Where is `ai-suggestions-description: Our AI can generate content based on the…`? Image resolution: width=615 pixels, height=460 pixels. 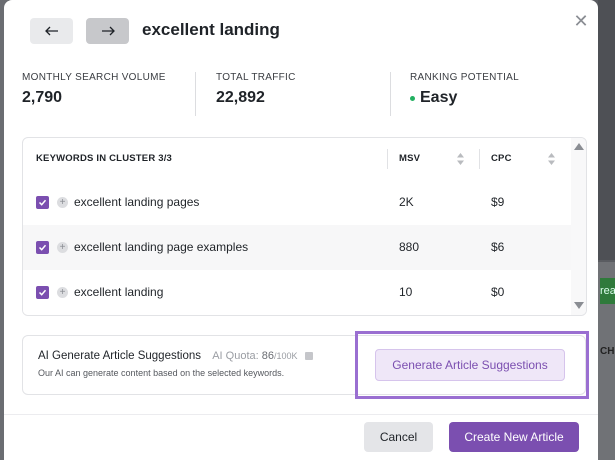 ai-suggestions-description: Our AI can generate content based on the… is located at coordinates (161, 373).